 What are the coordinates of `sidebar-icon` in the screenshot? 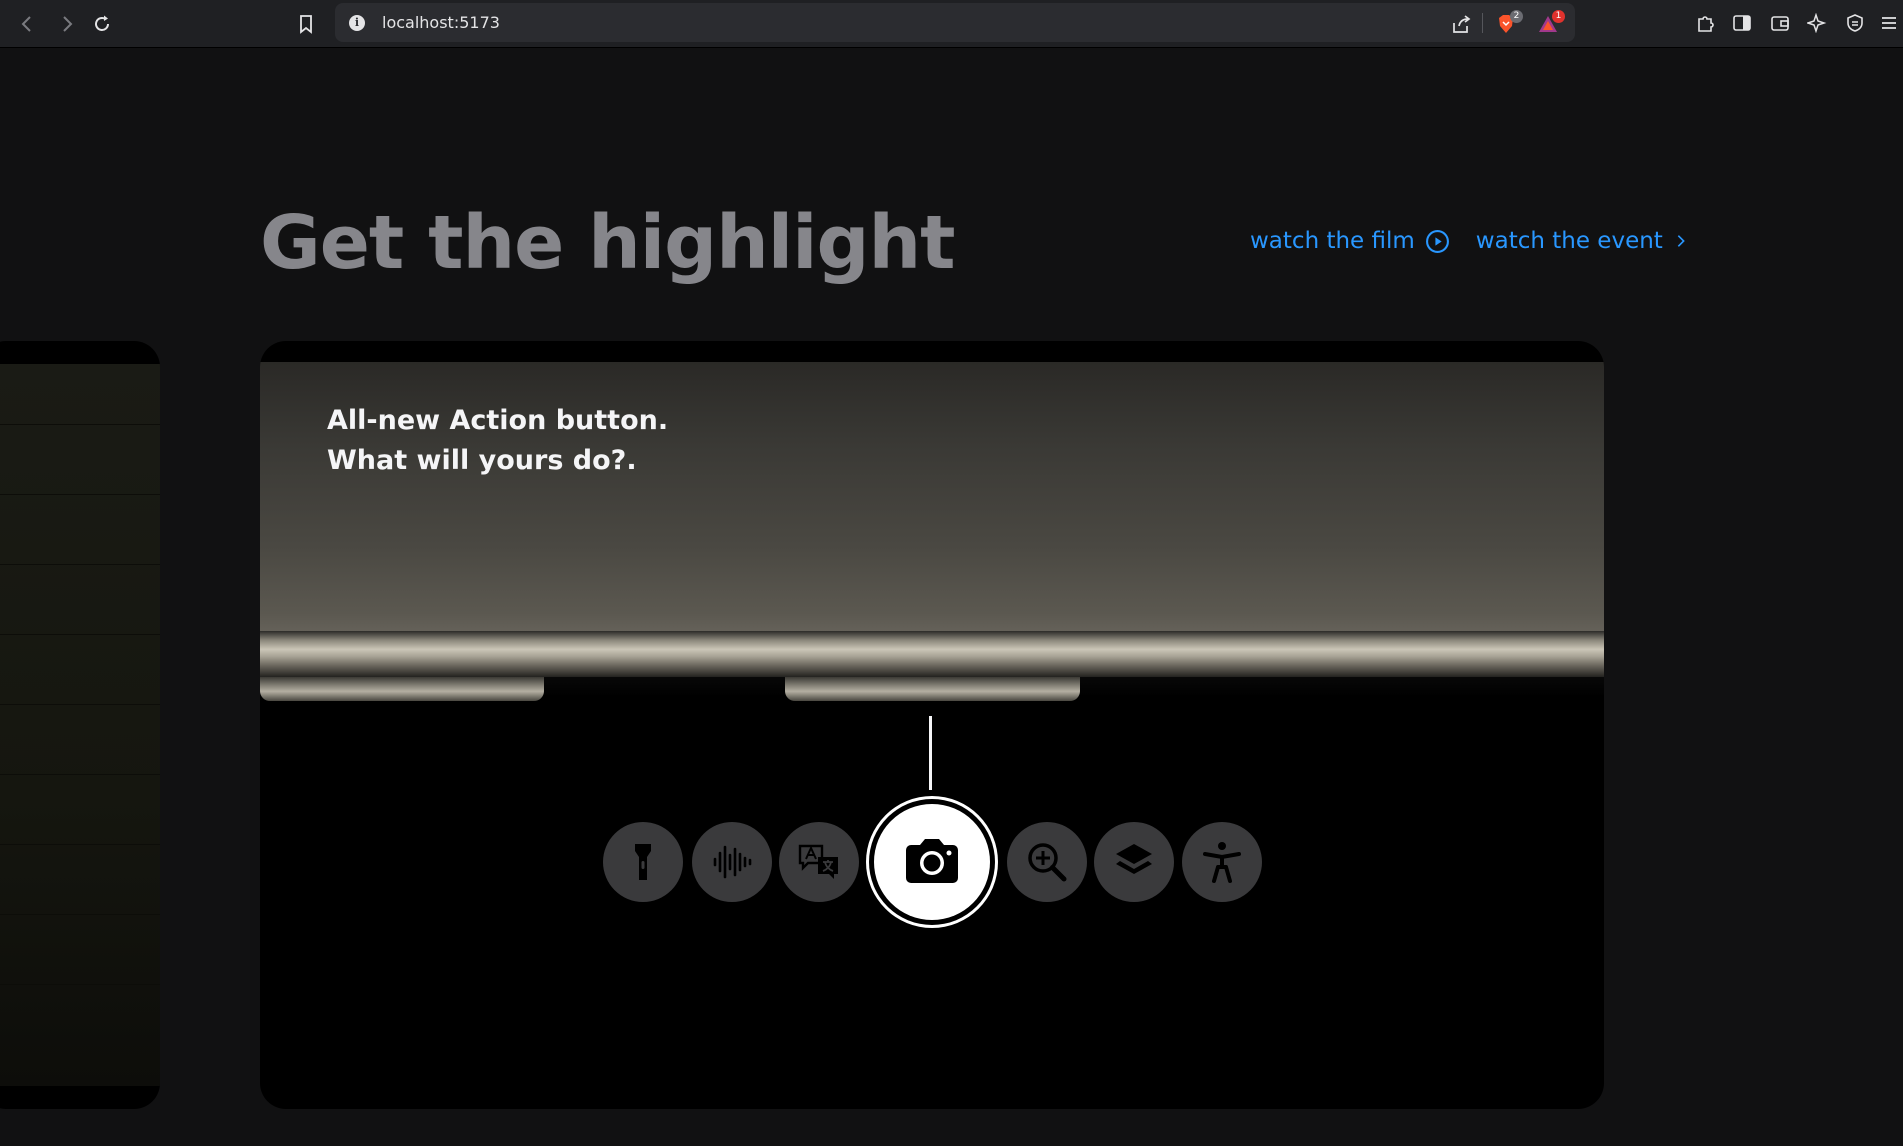 It's located at (1742, 23).